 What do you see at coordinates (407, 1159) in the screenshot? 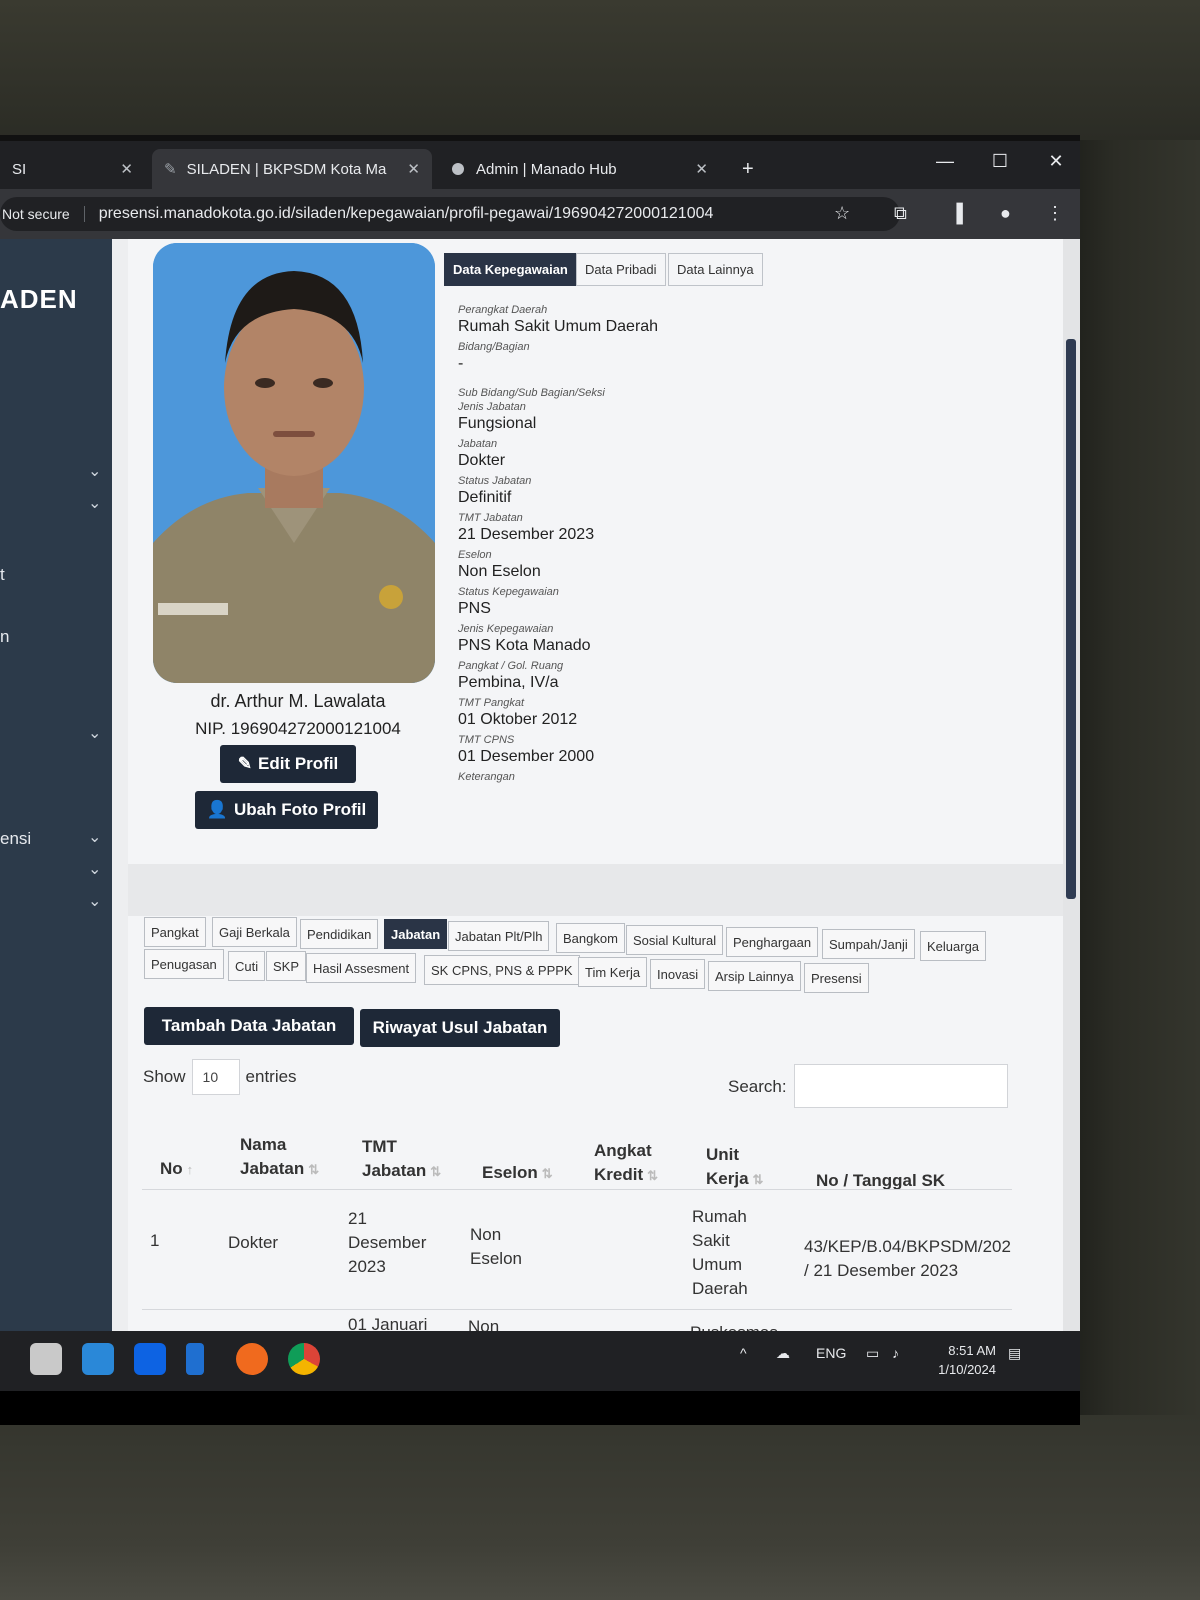
I see `column-header-tmt-jabatan: TMT Jabatan ⇅` at bounding box center [407, 1159].